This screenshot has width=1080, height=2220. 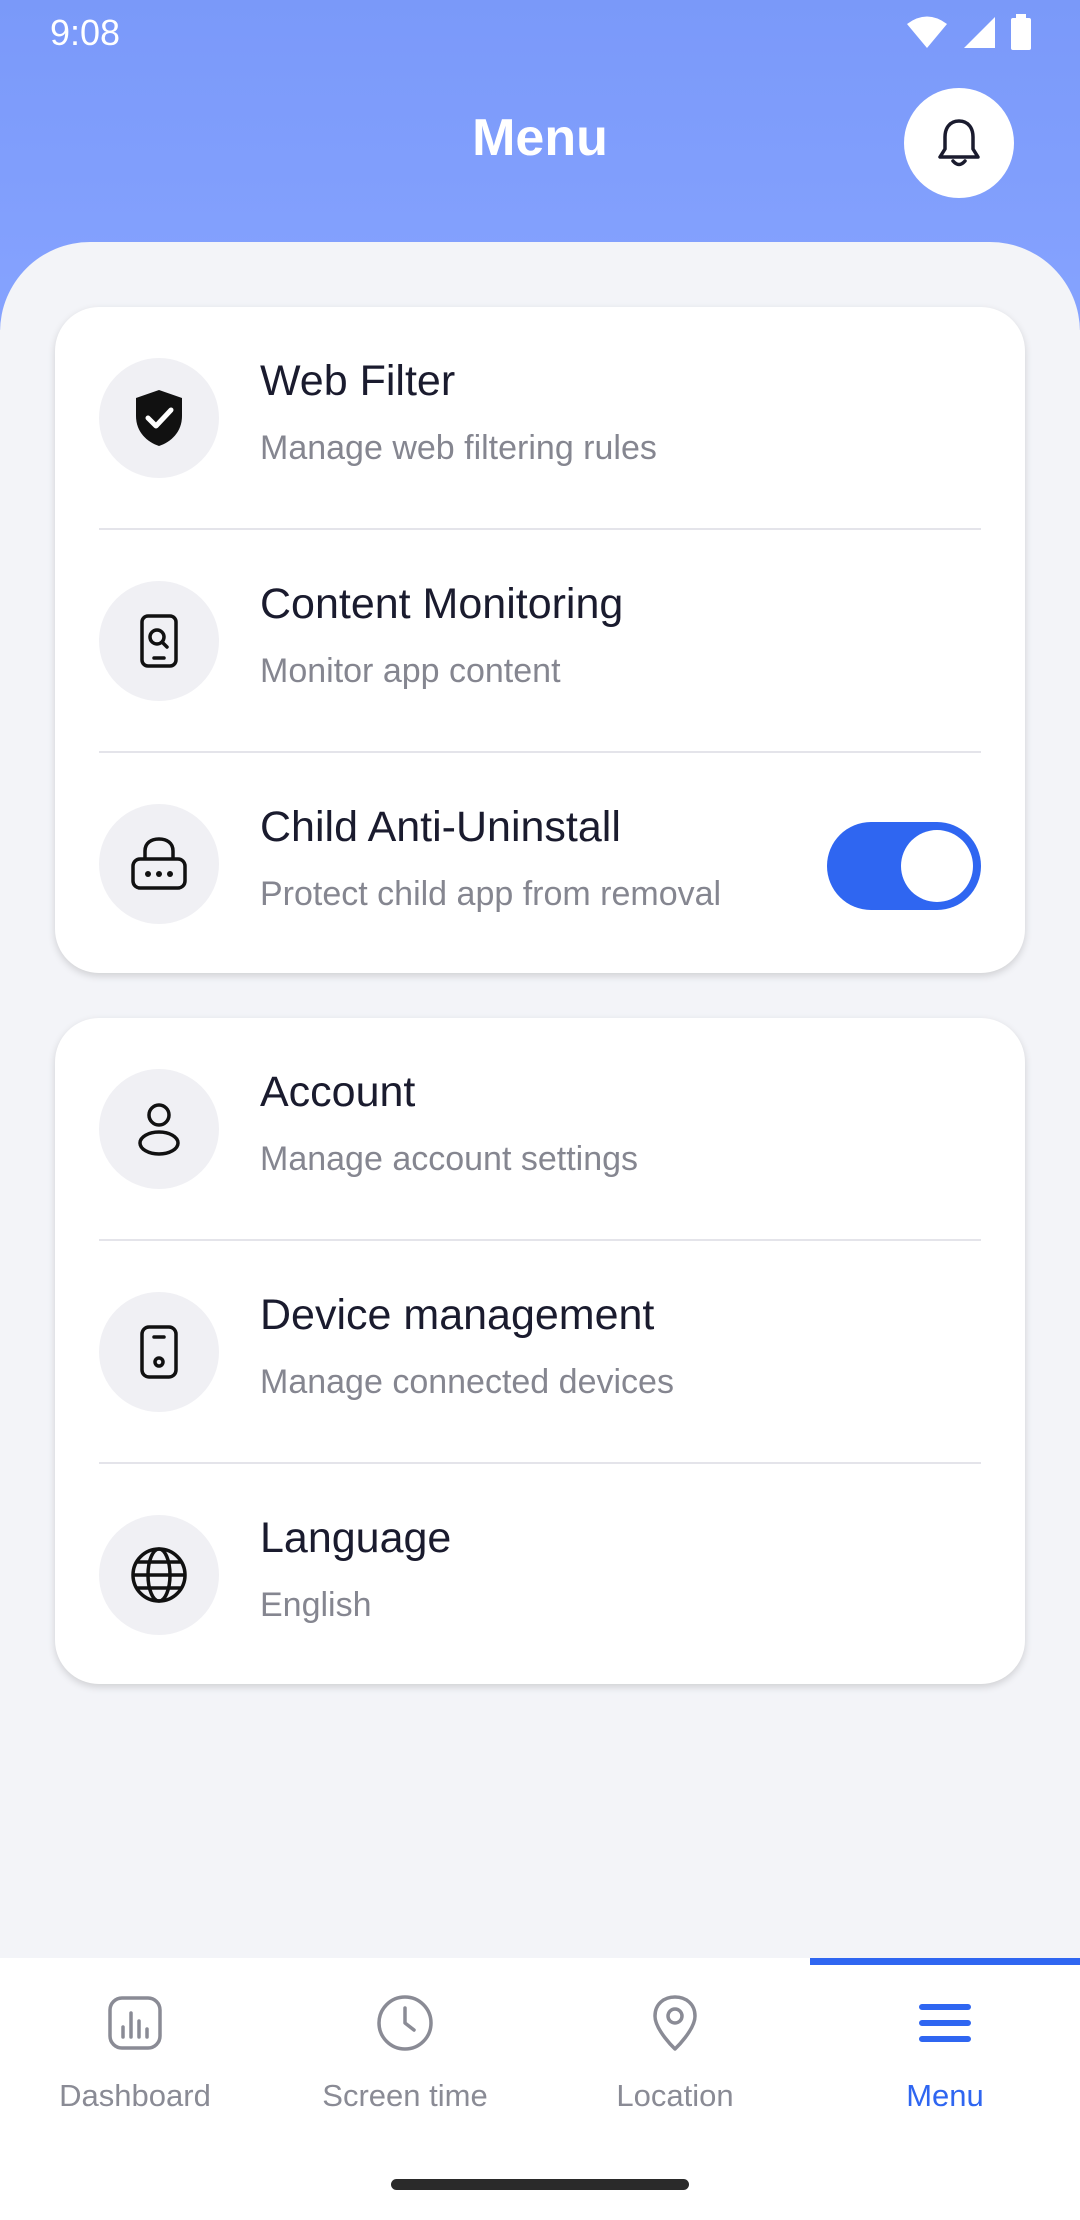 What do you see at coordinates (467, 1382) in the screenshot?
I see `item-subtitle: Manage connected devices` at bounding box center [467, 1382].